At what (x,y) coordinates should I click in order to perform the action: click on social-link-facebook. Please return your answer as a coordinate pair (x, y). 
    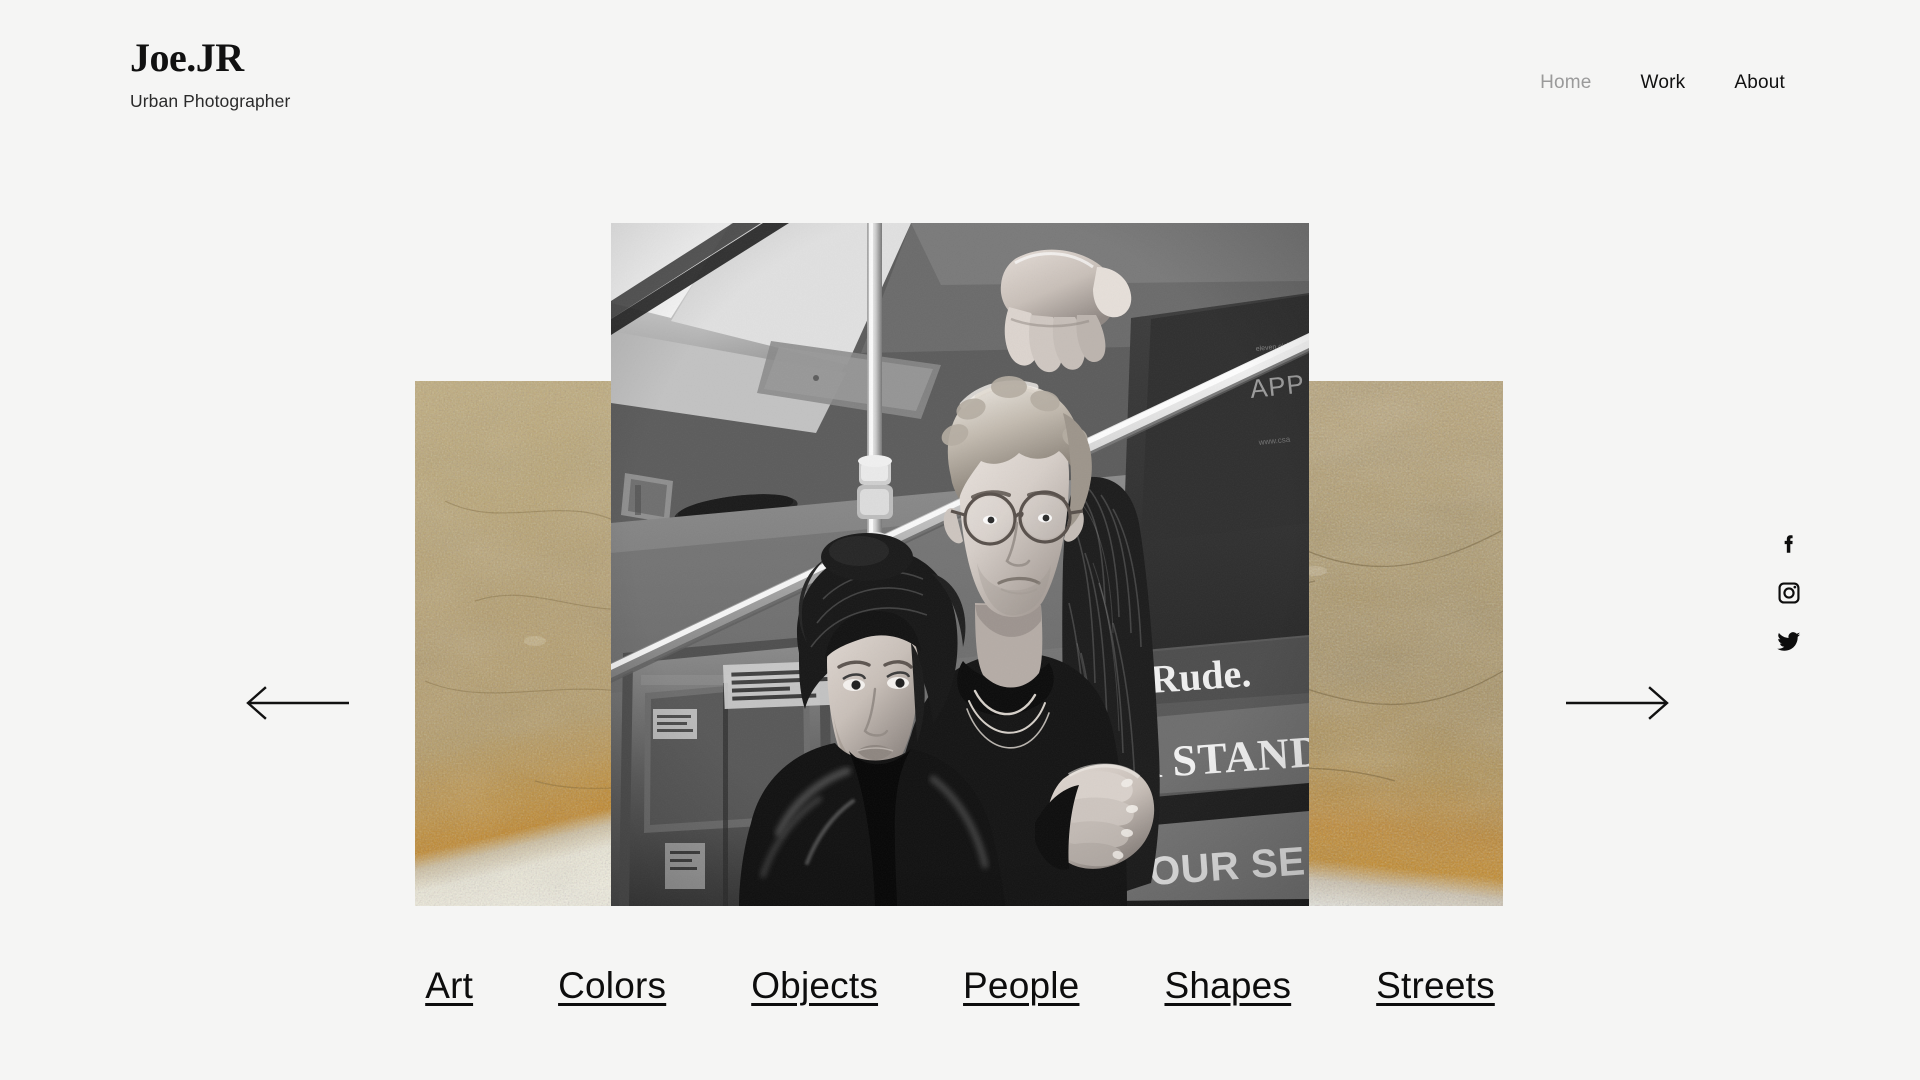
    Looking at the image, I should click on (1789, 545).